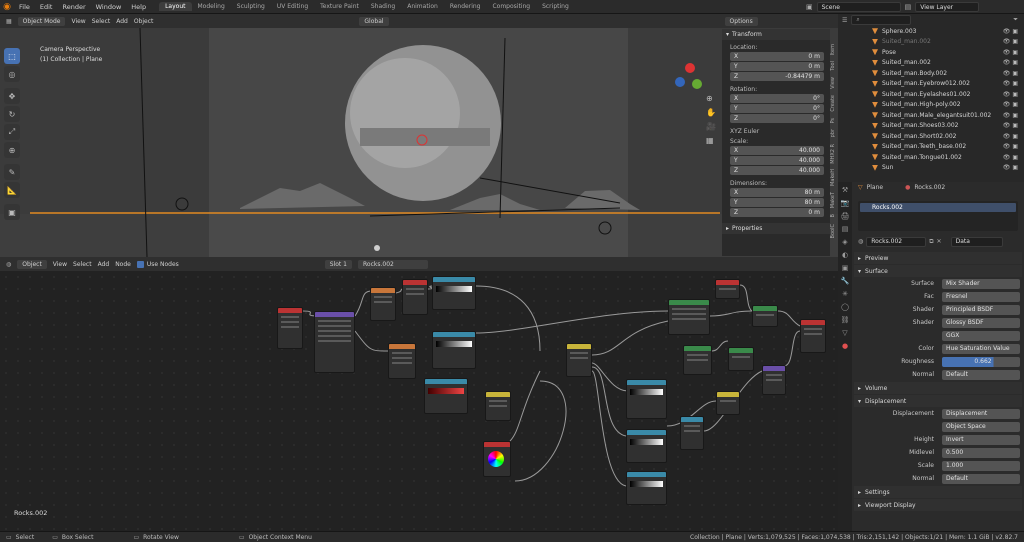  Describe the element at coordinates (157, 264) in the screenshot. I see `use-nodes-checkbox: Use Nodes` at that location.